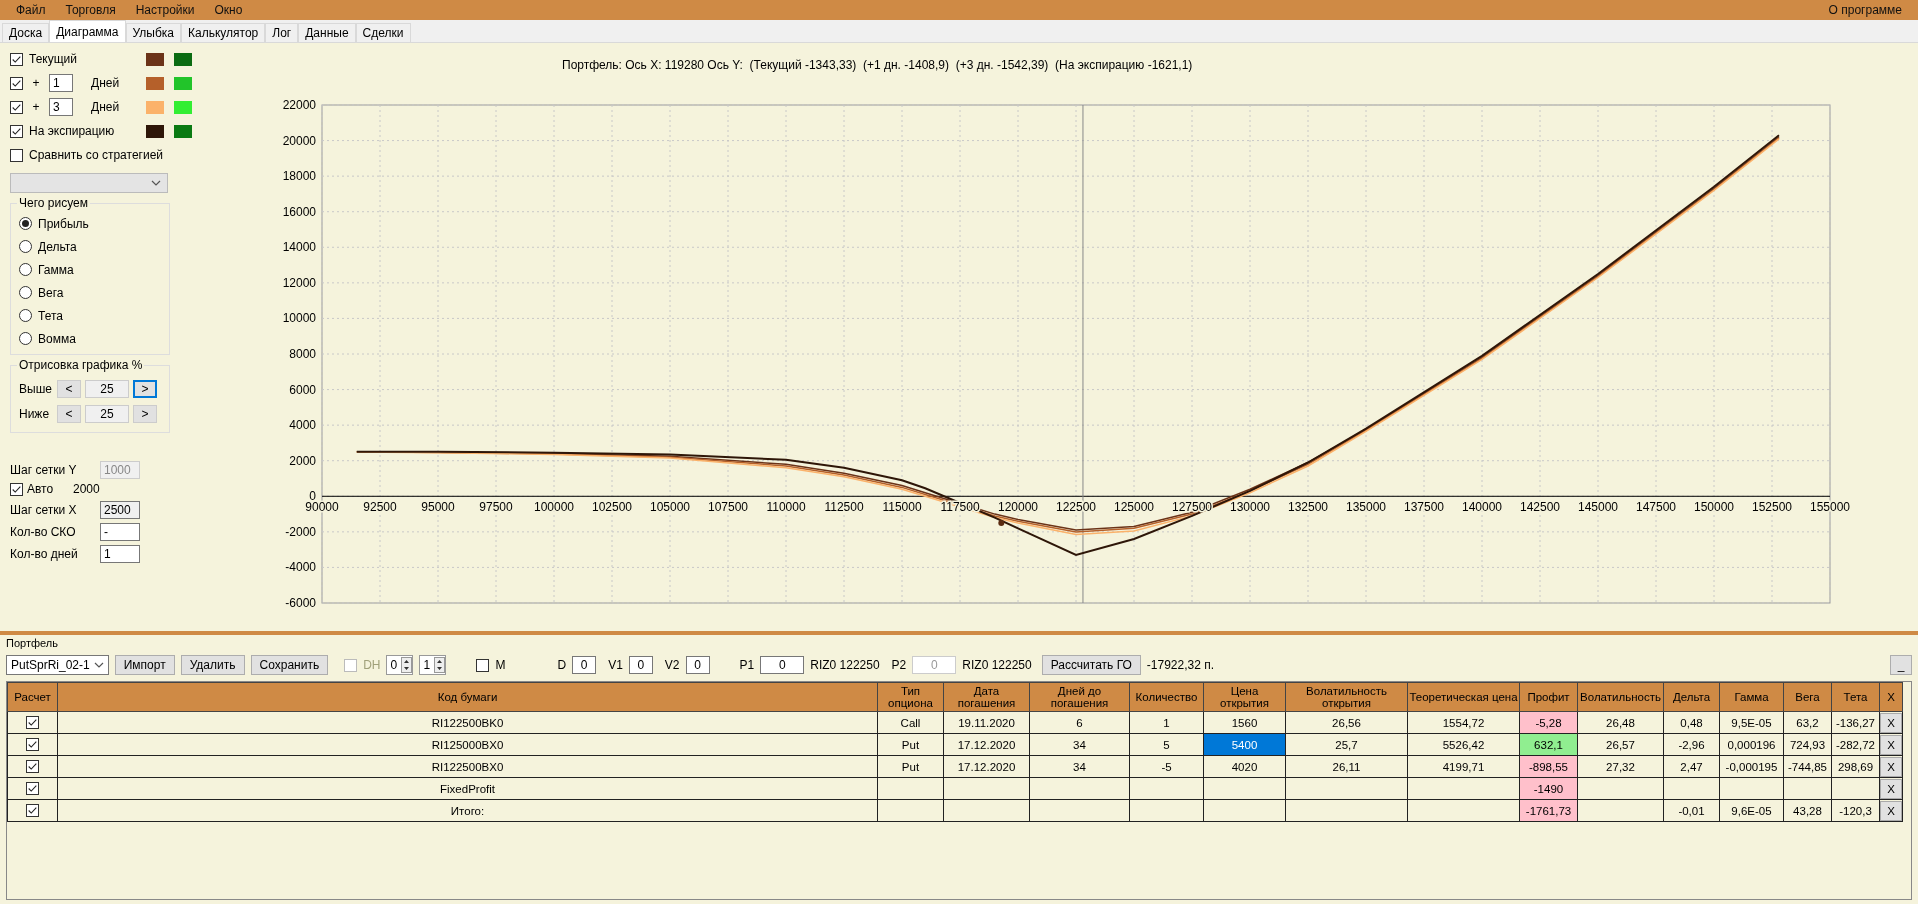 This screenshot has height=904, width=1918. Describe the element at coordinates (467, 788) in the screenshot. I see `table-cell: FixedProfit` at that location.